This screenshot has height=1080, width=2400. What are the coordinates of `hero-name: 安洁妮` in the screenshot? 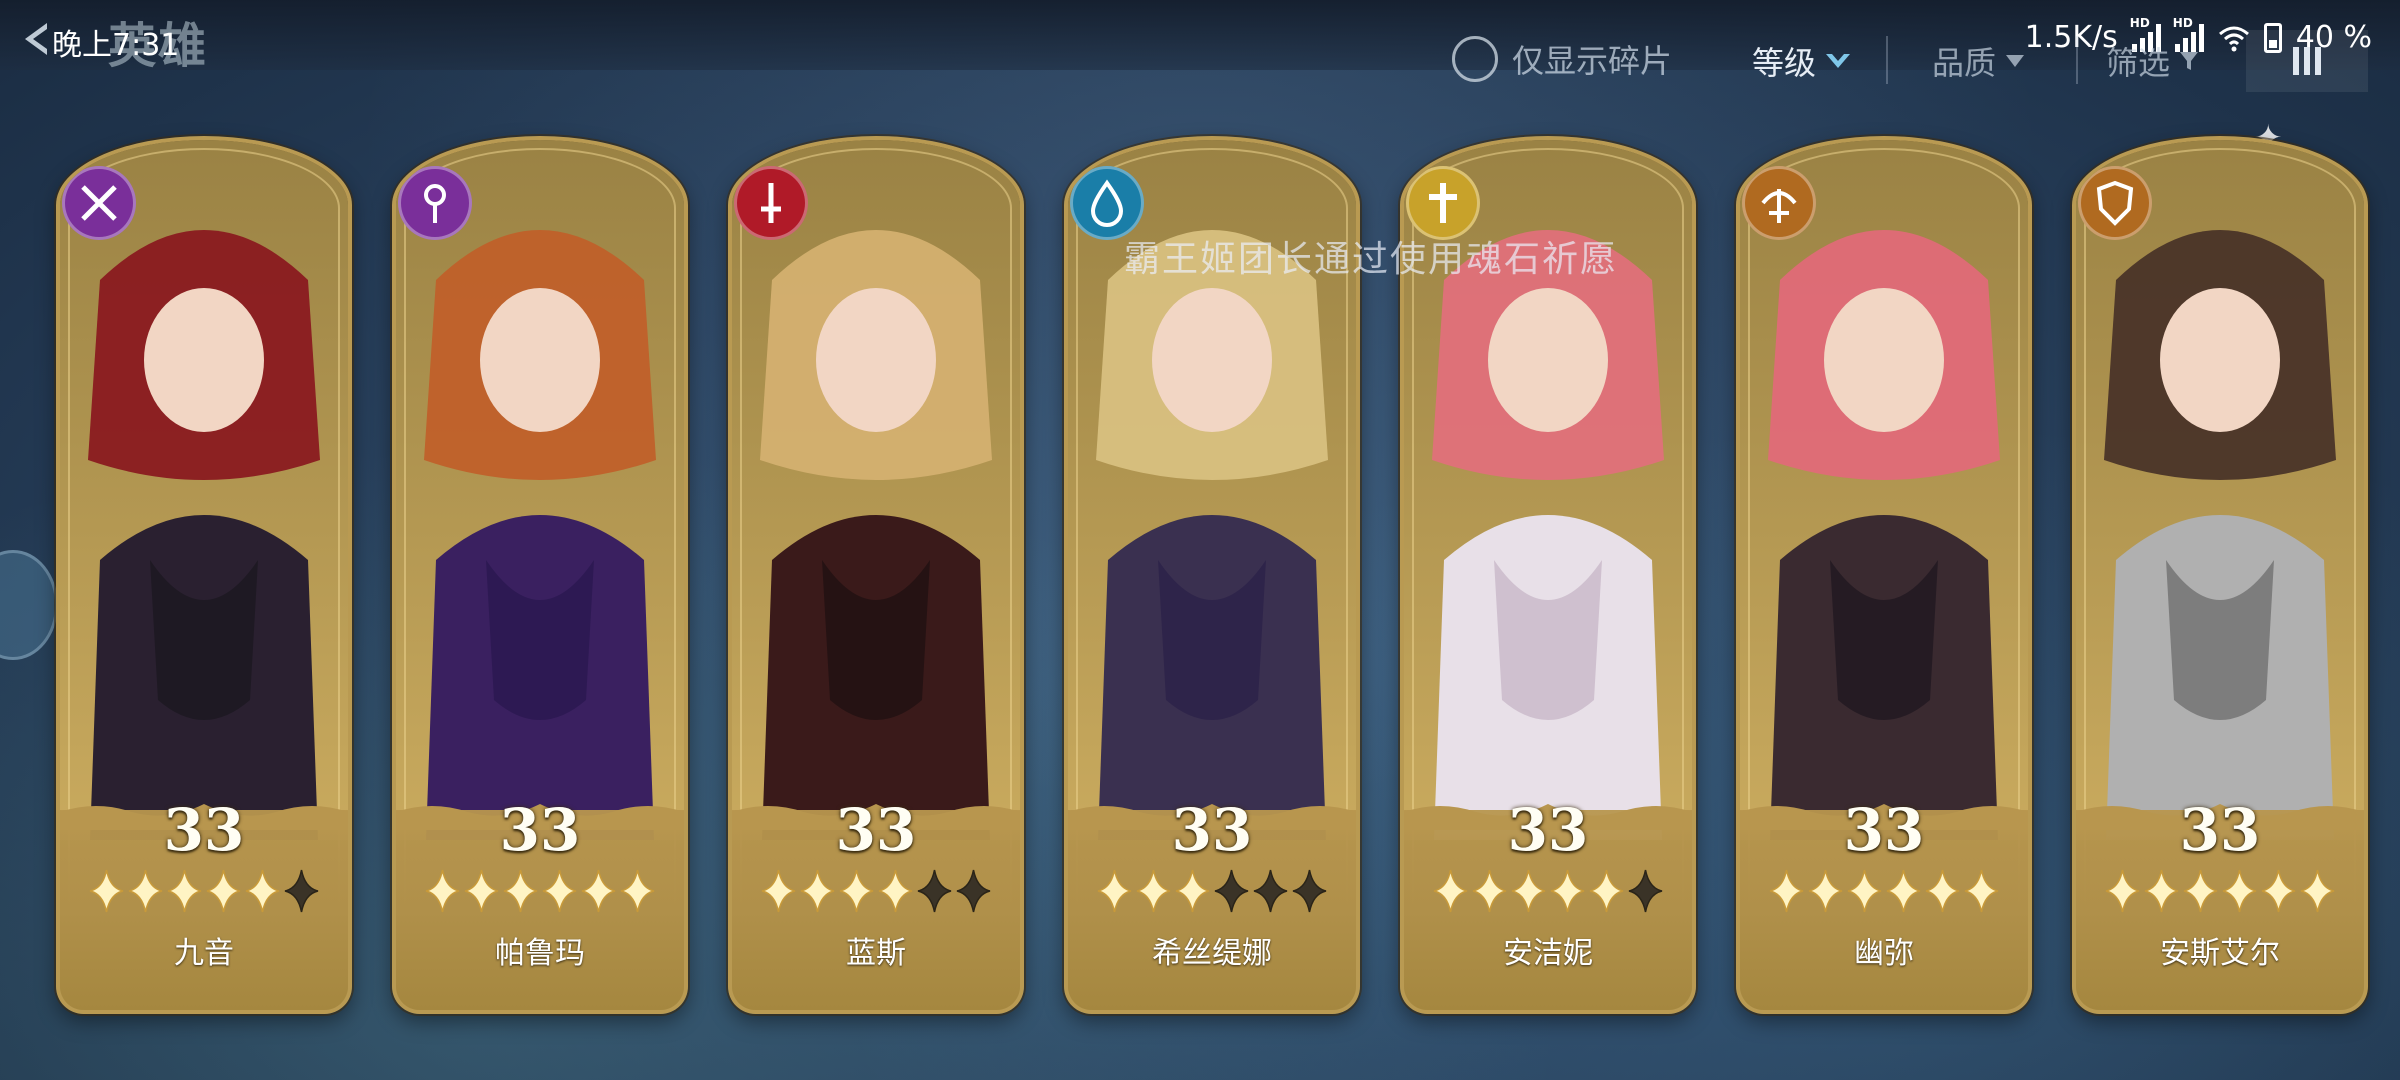 It's located at (1548, 953).